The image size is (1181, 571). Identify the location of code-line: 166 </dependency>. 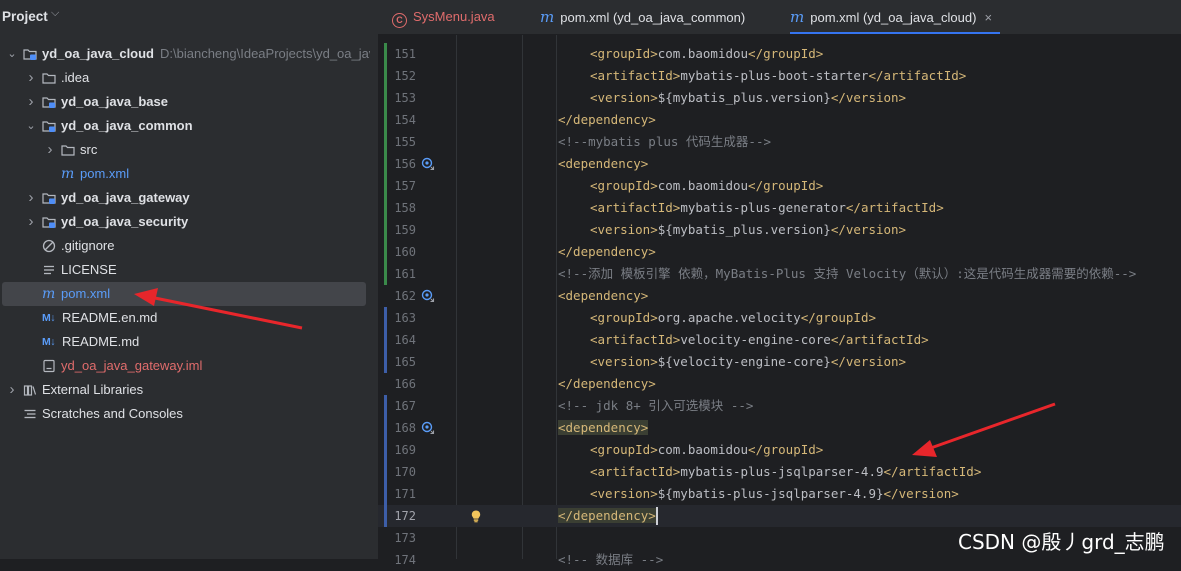
(779, 384).